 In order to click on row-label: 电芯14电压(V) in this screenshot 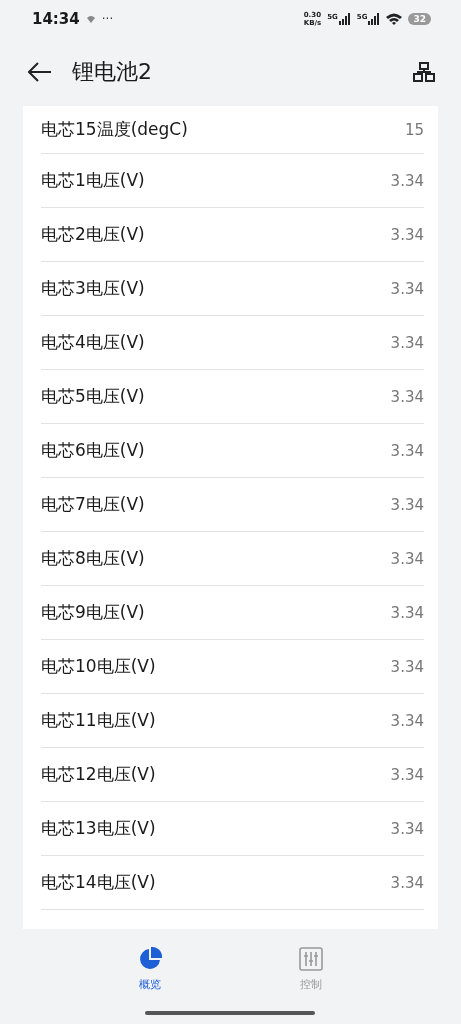, I will do `click(98, 882)`.